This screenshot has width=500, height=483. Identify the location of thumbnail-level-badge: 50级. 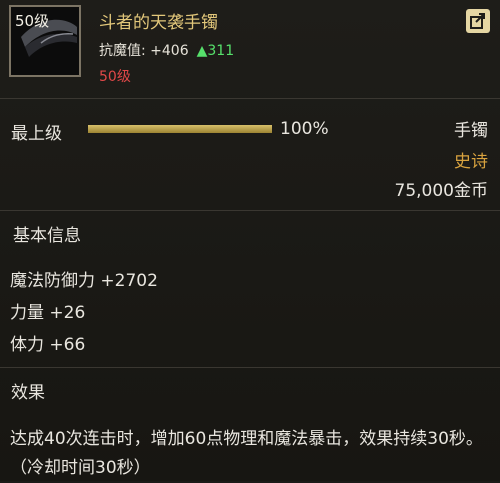
(32, 21).